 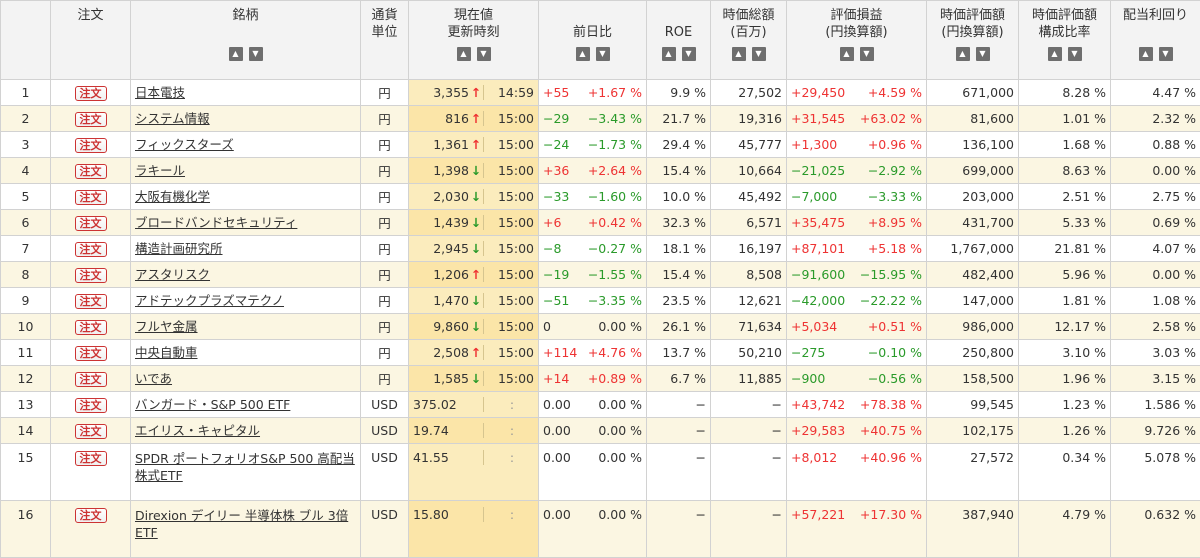 What do you see at coordinates (593, 171) in the screenshot?
I see `change-cell: +36+2.64 %` at bounding box center [593, 171].